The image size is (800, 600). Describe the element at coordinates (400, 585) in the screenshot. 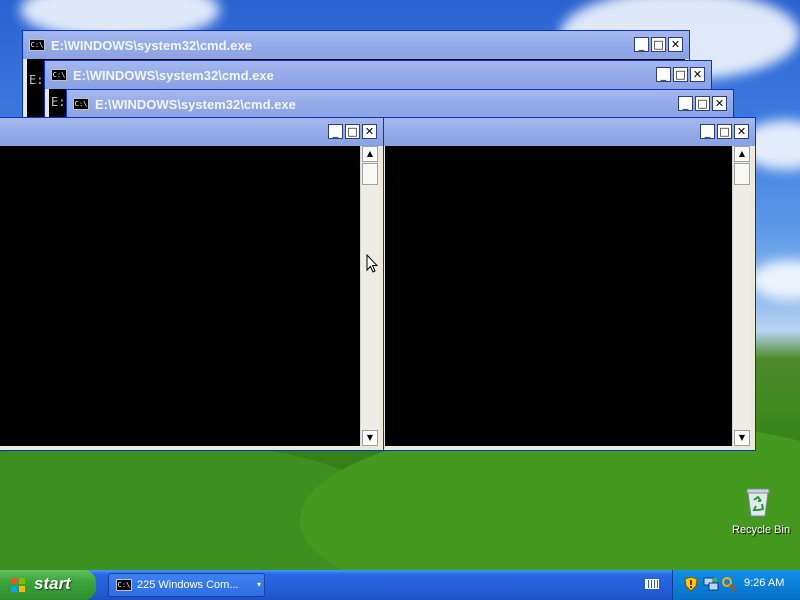

I see `taskbar: start C:\ 225 Windows Com... ▾ 9:26 AM` at that location.